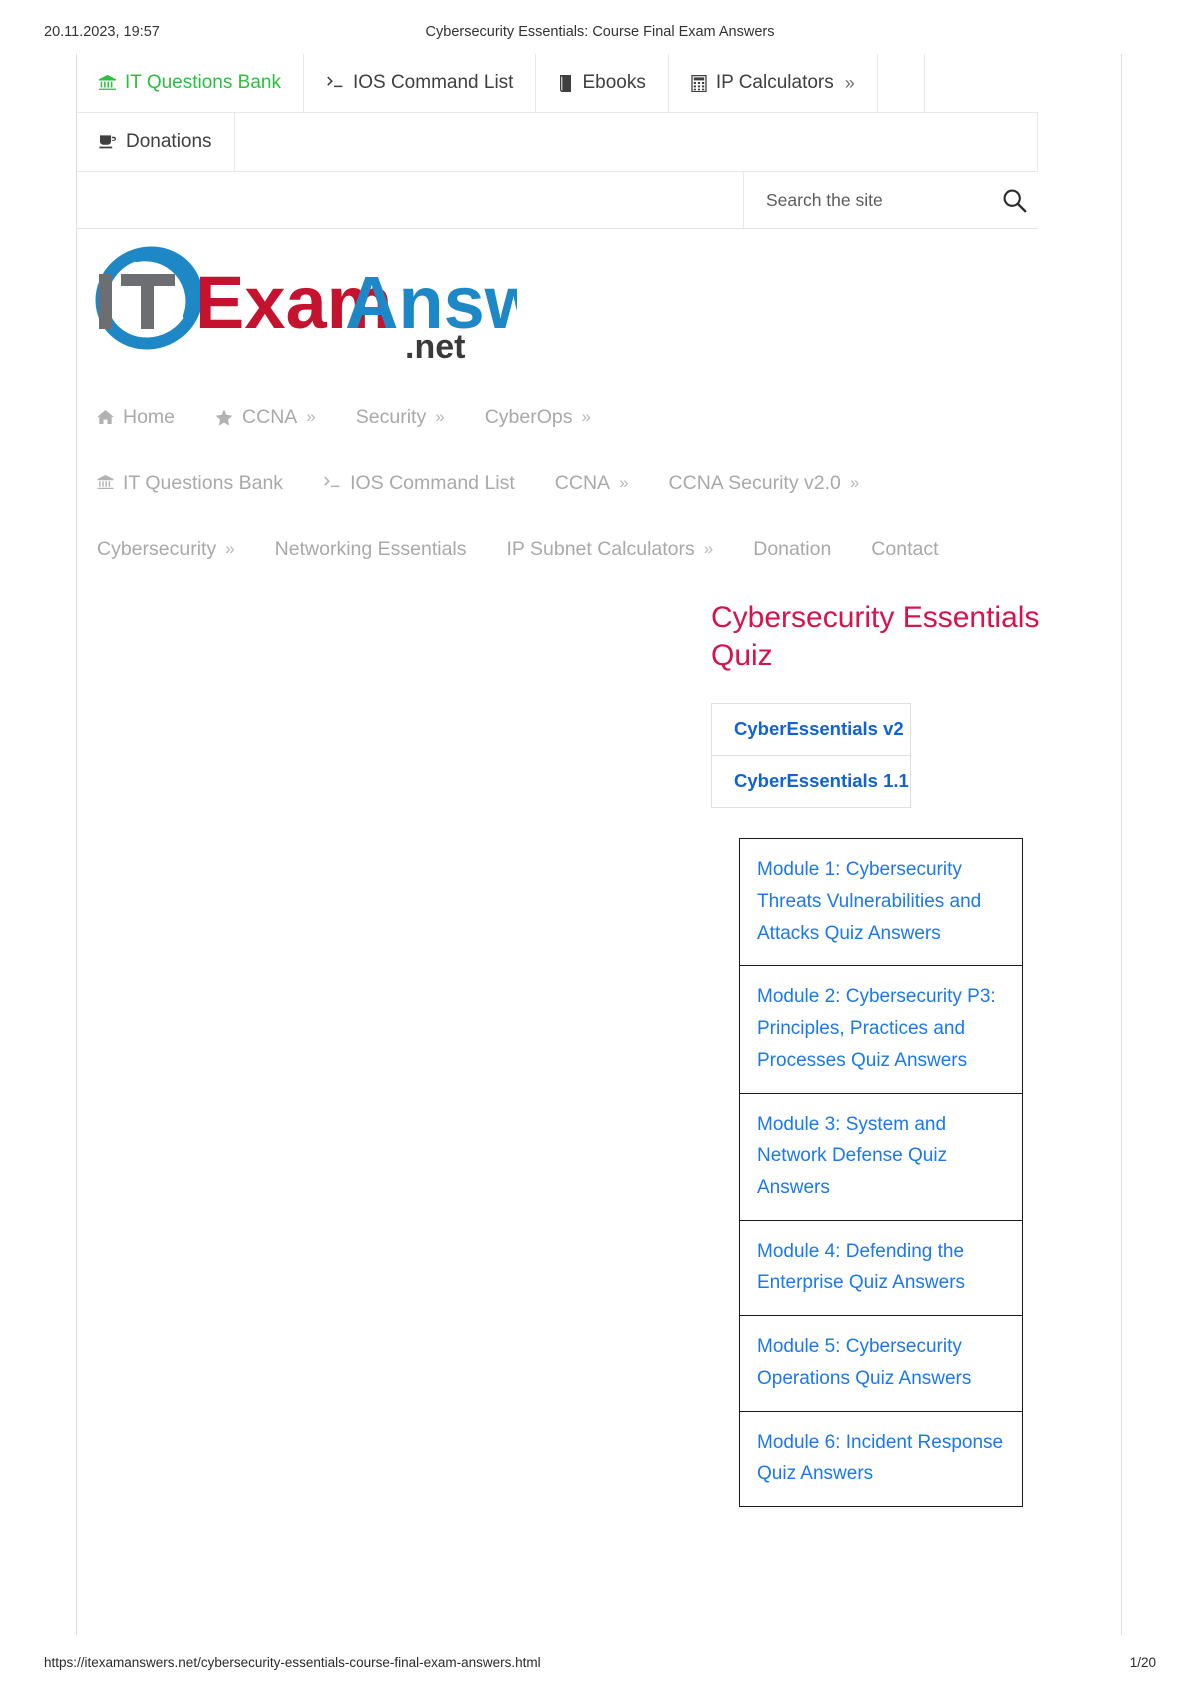  What do you see at coordinates (108, 142) in the screenshot?
I see `coffee-cup-icon` at bounding box center [108, 142].